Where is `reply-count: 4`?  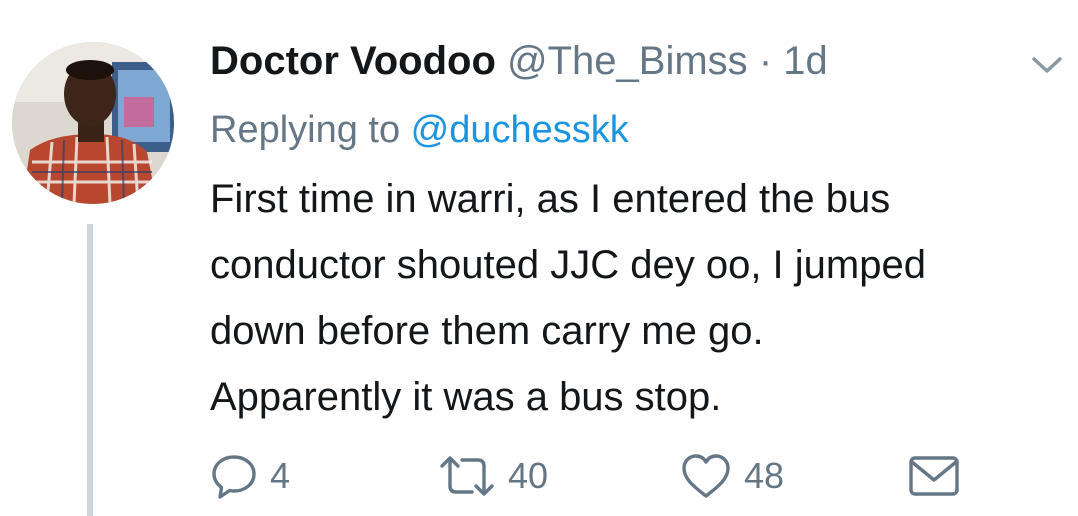 reply-count: 4 is located at coordinates (280, 475).